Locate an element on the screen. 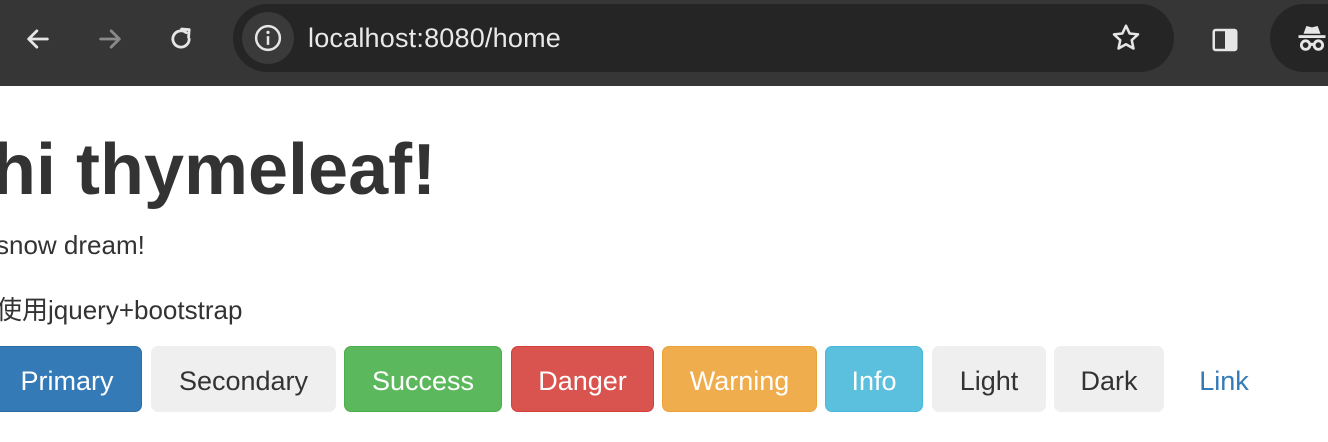 The height and width of the screenshot is (442, 1328). tech-stack-text: 使用jquery+bootstrap is located at coordinates (121, 310).